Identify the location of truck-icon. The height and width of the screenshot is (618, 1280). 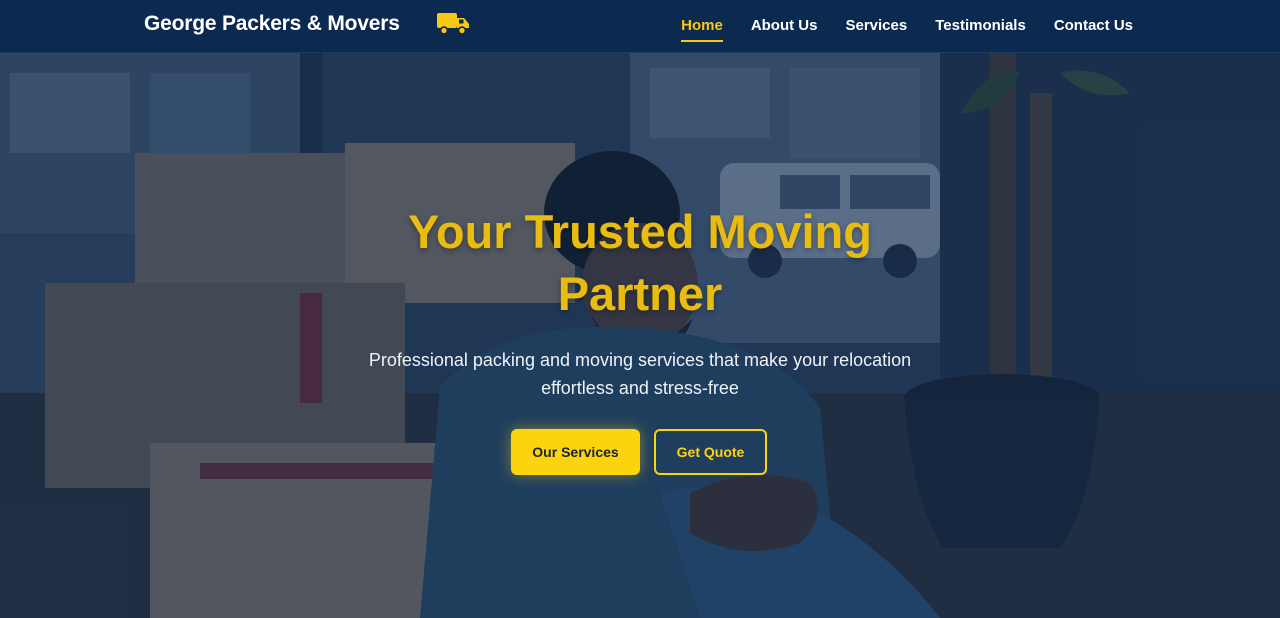
(453, 24).